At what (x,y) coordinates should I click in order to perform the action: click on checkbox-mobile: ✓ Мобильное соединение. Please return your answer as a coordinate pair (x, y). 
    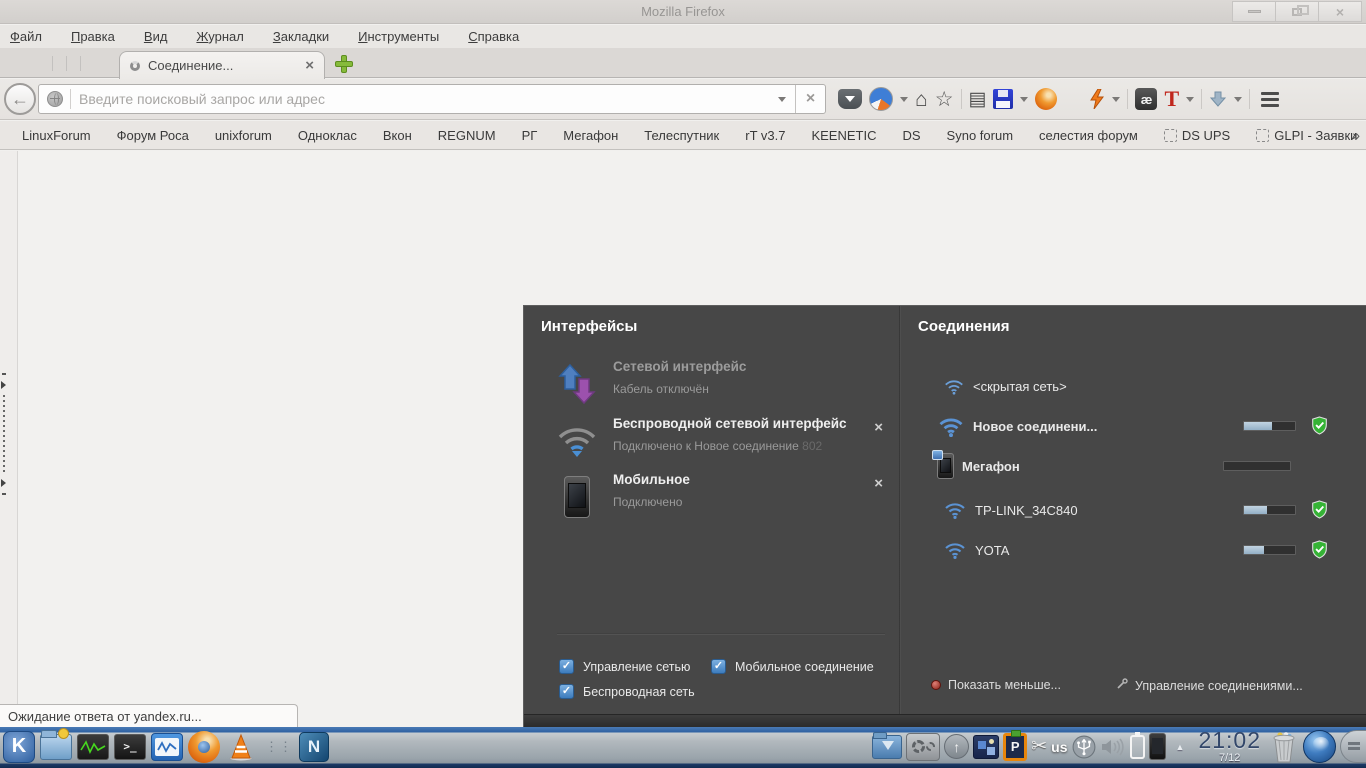
    Looking at the image, I should click on (792, 666).